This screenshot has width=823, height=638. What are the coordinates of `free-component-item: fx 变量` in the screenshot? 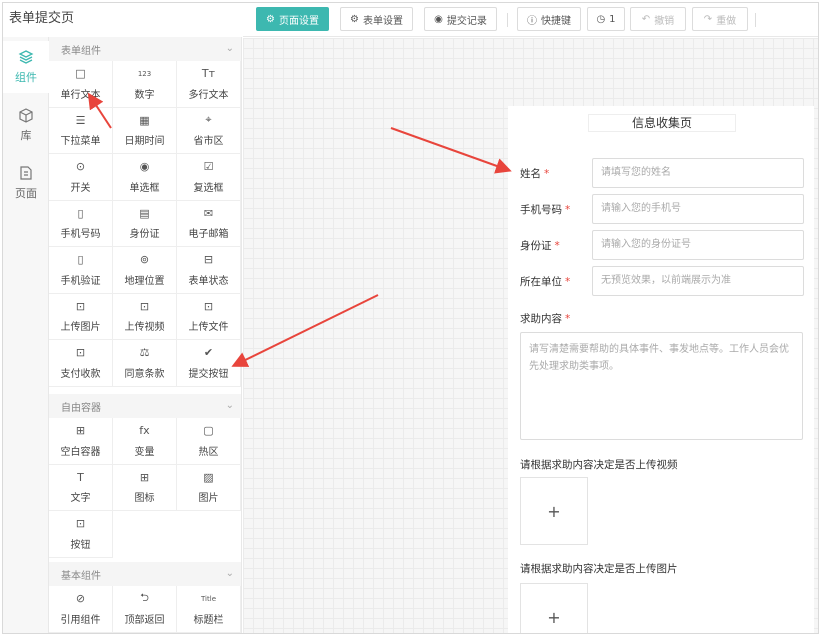 It's located at (145, 441).